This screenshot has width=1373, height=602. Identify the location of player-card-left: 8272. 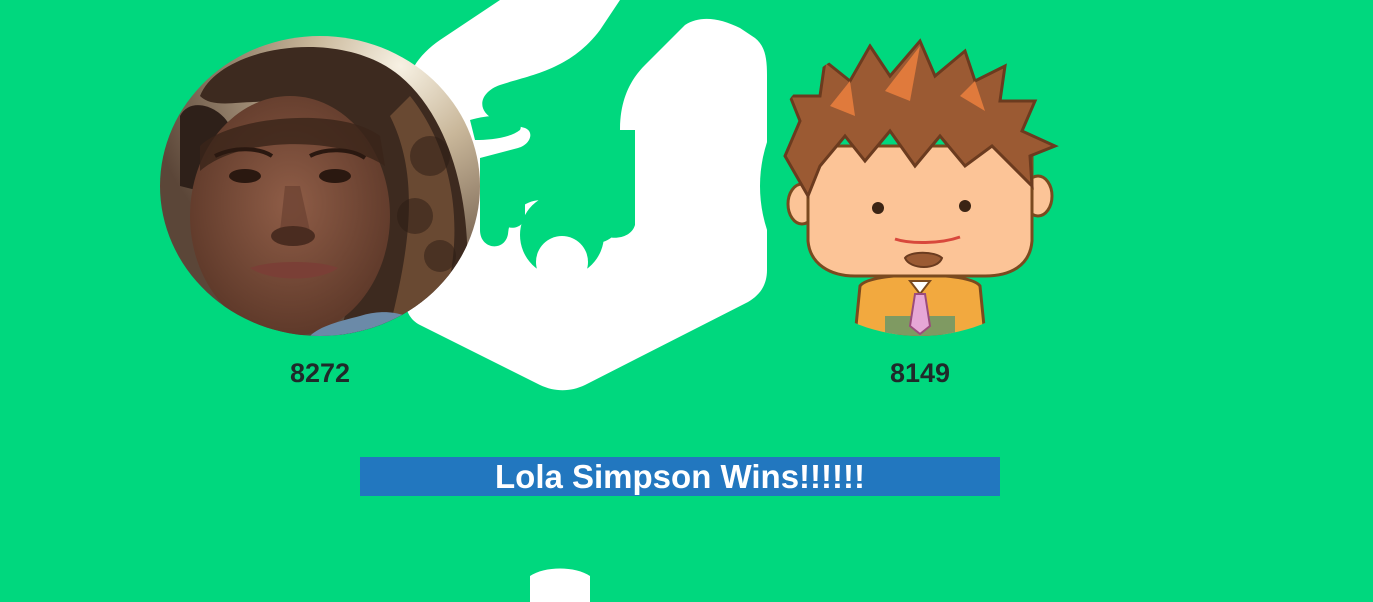
(320, 212).